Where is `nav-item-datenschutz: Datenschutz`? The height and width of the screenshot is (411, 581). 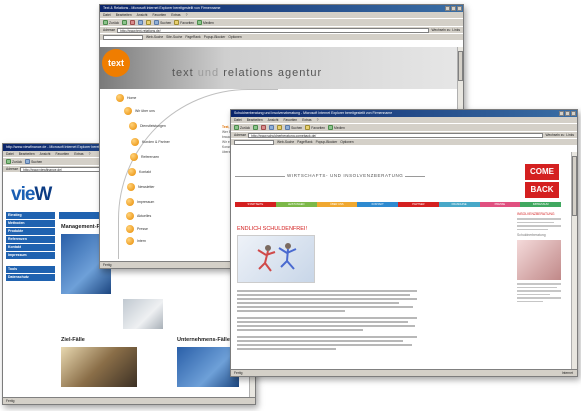
nav-item-datenschutz: Datenschutz is located at coordinates (30, 277).